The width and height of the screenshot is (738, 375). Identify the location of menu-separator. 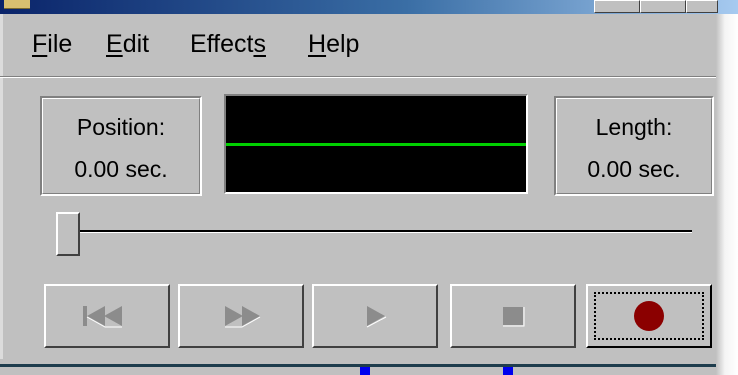
(369, 77).